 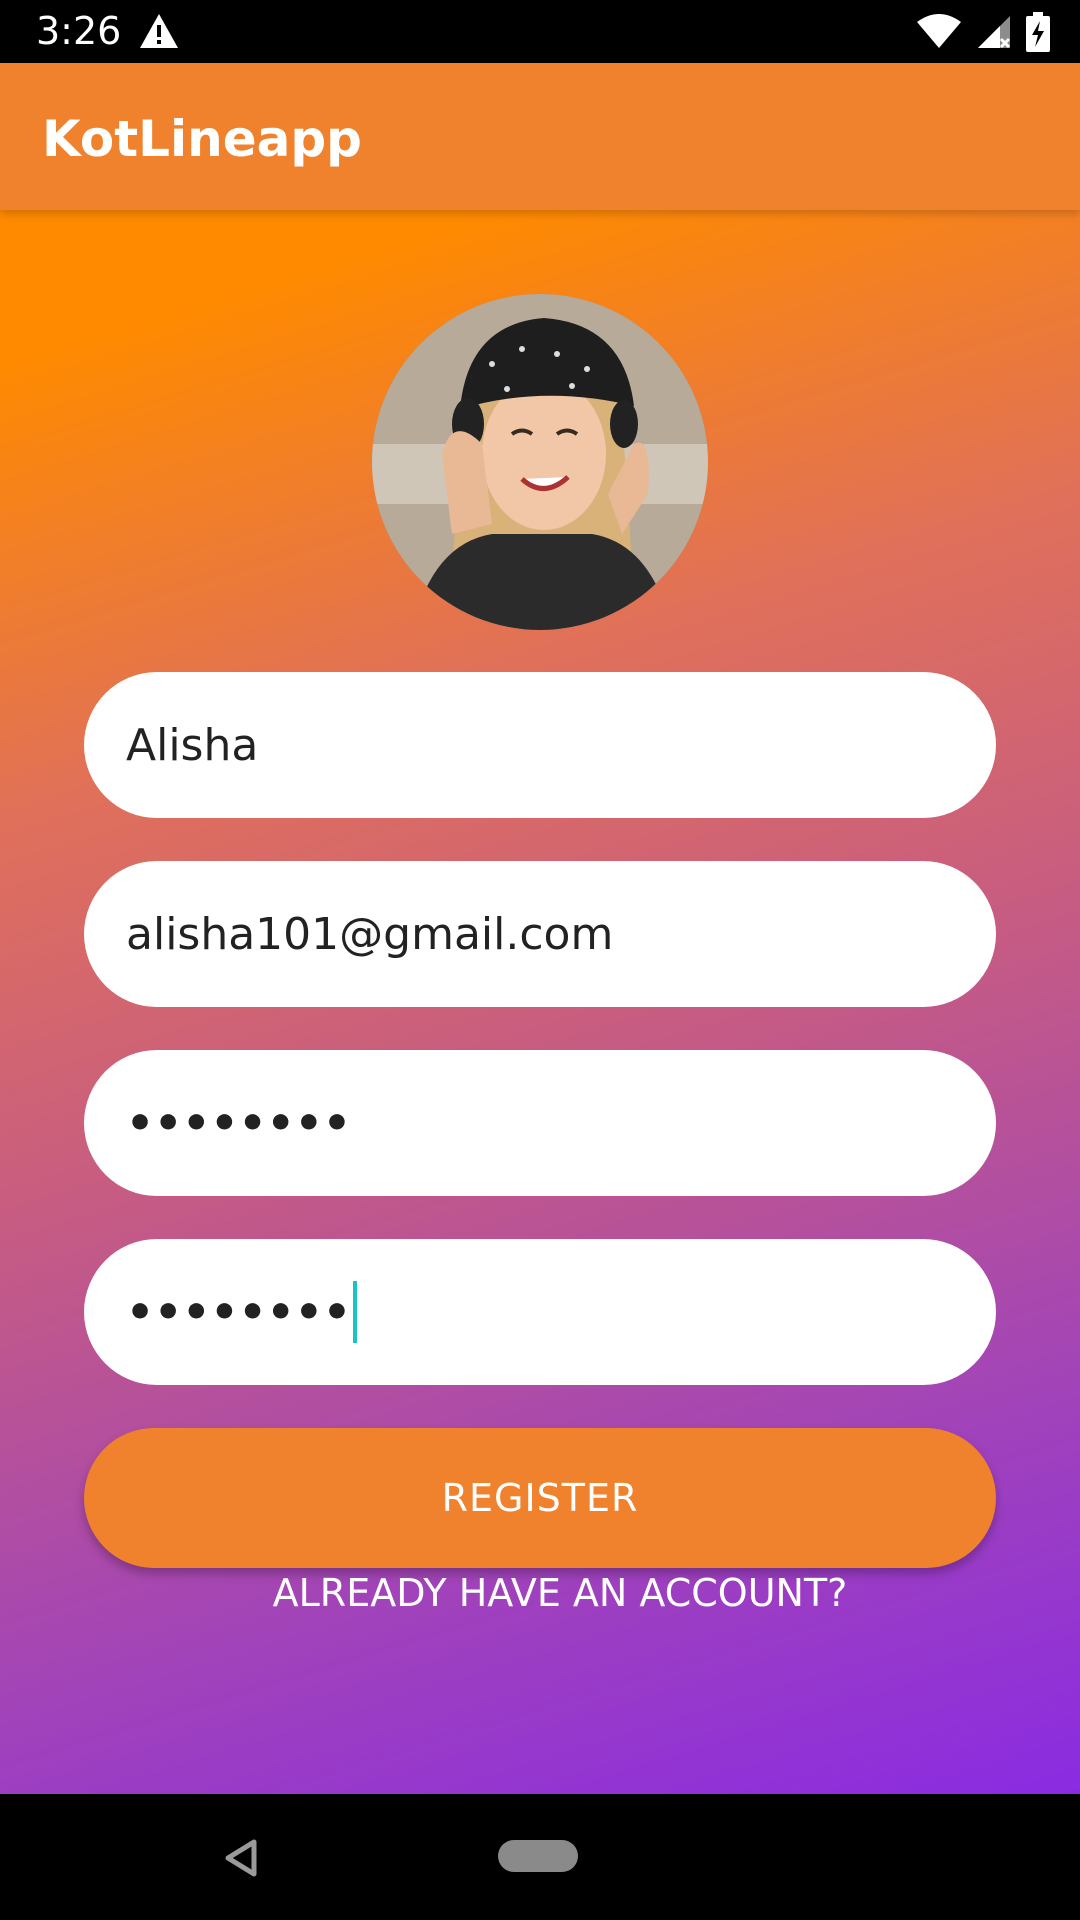 I want to click on back-icon, so click(x=240, y=1858).